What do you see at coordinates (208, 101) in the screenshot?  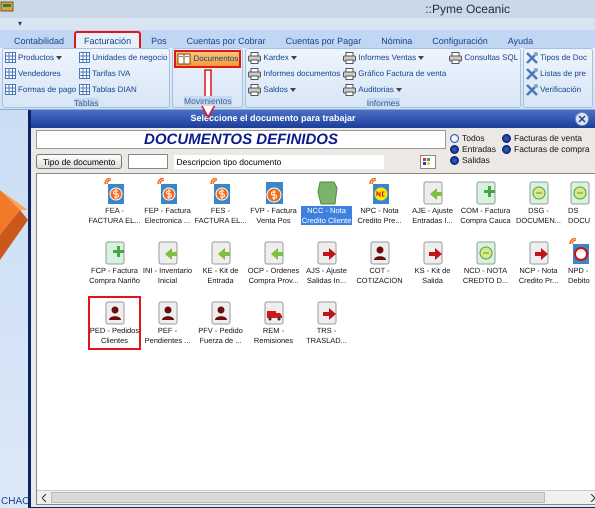 I see `group-label: Movimientos` at bounding box center [208, 101].